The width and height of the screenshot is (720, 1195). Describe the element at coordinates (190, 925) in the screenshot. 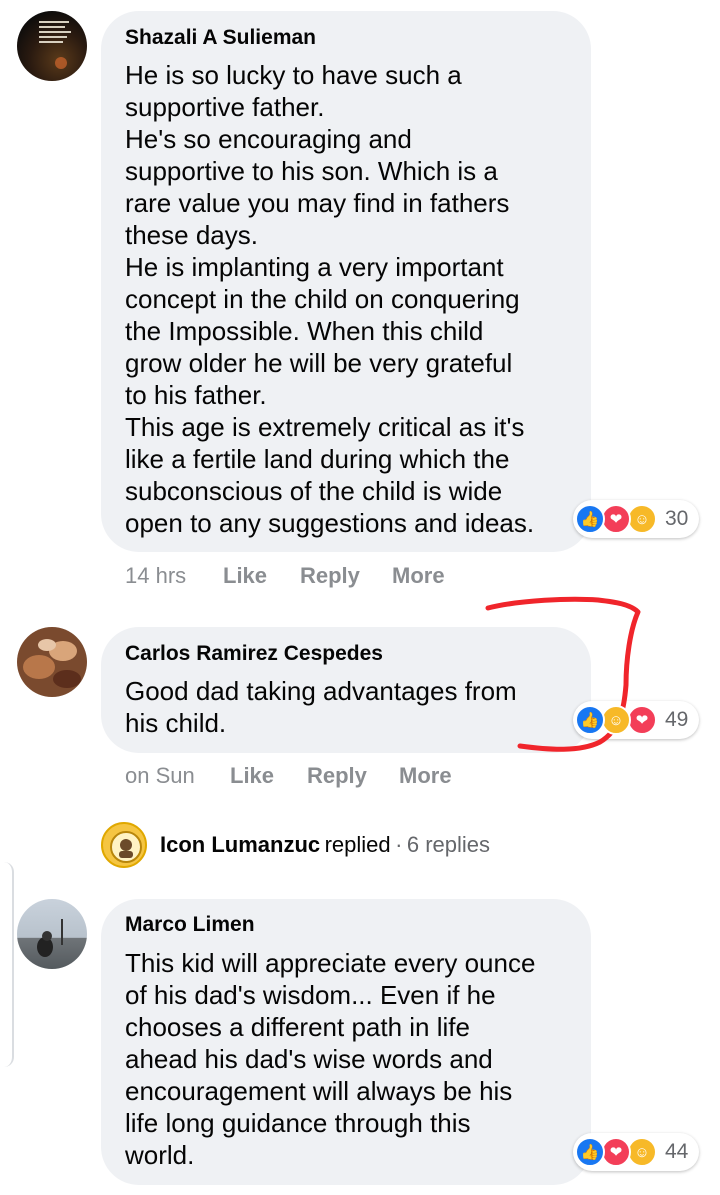

I see `comment-author: Marco Limen` at that location.